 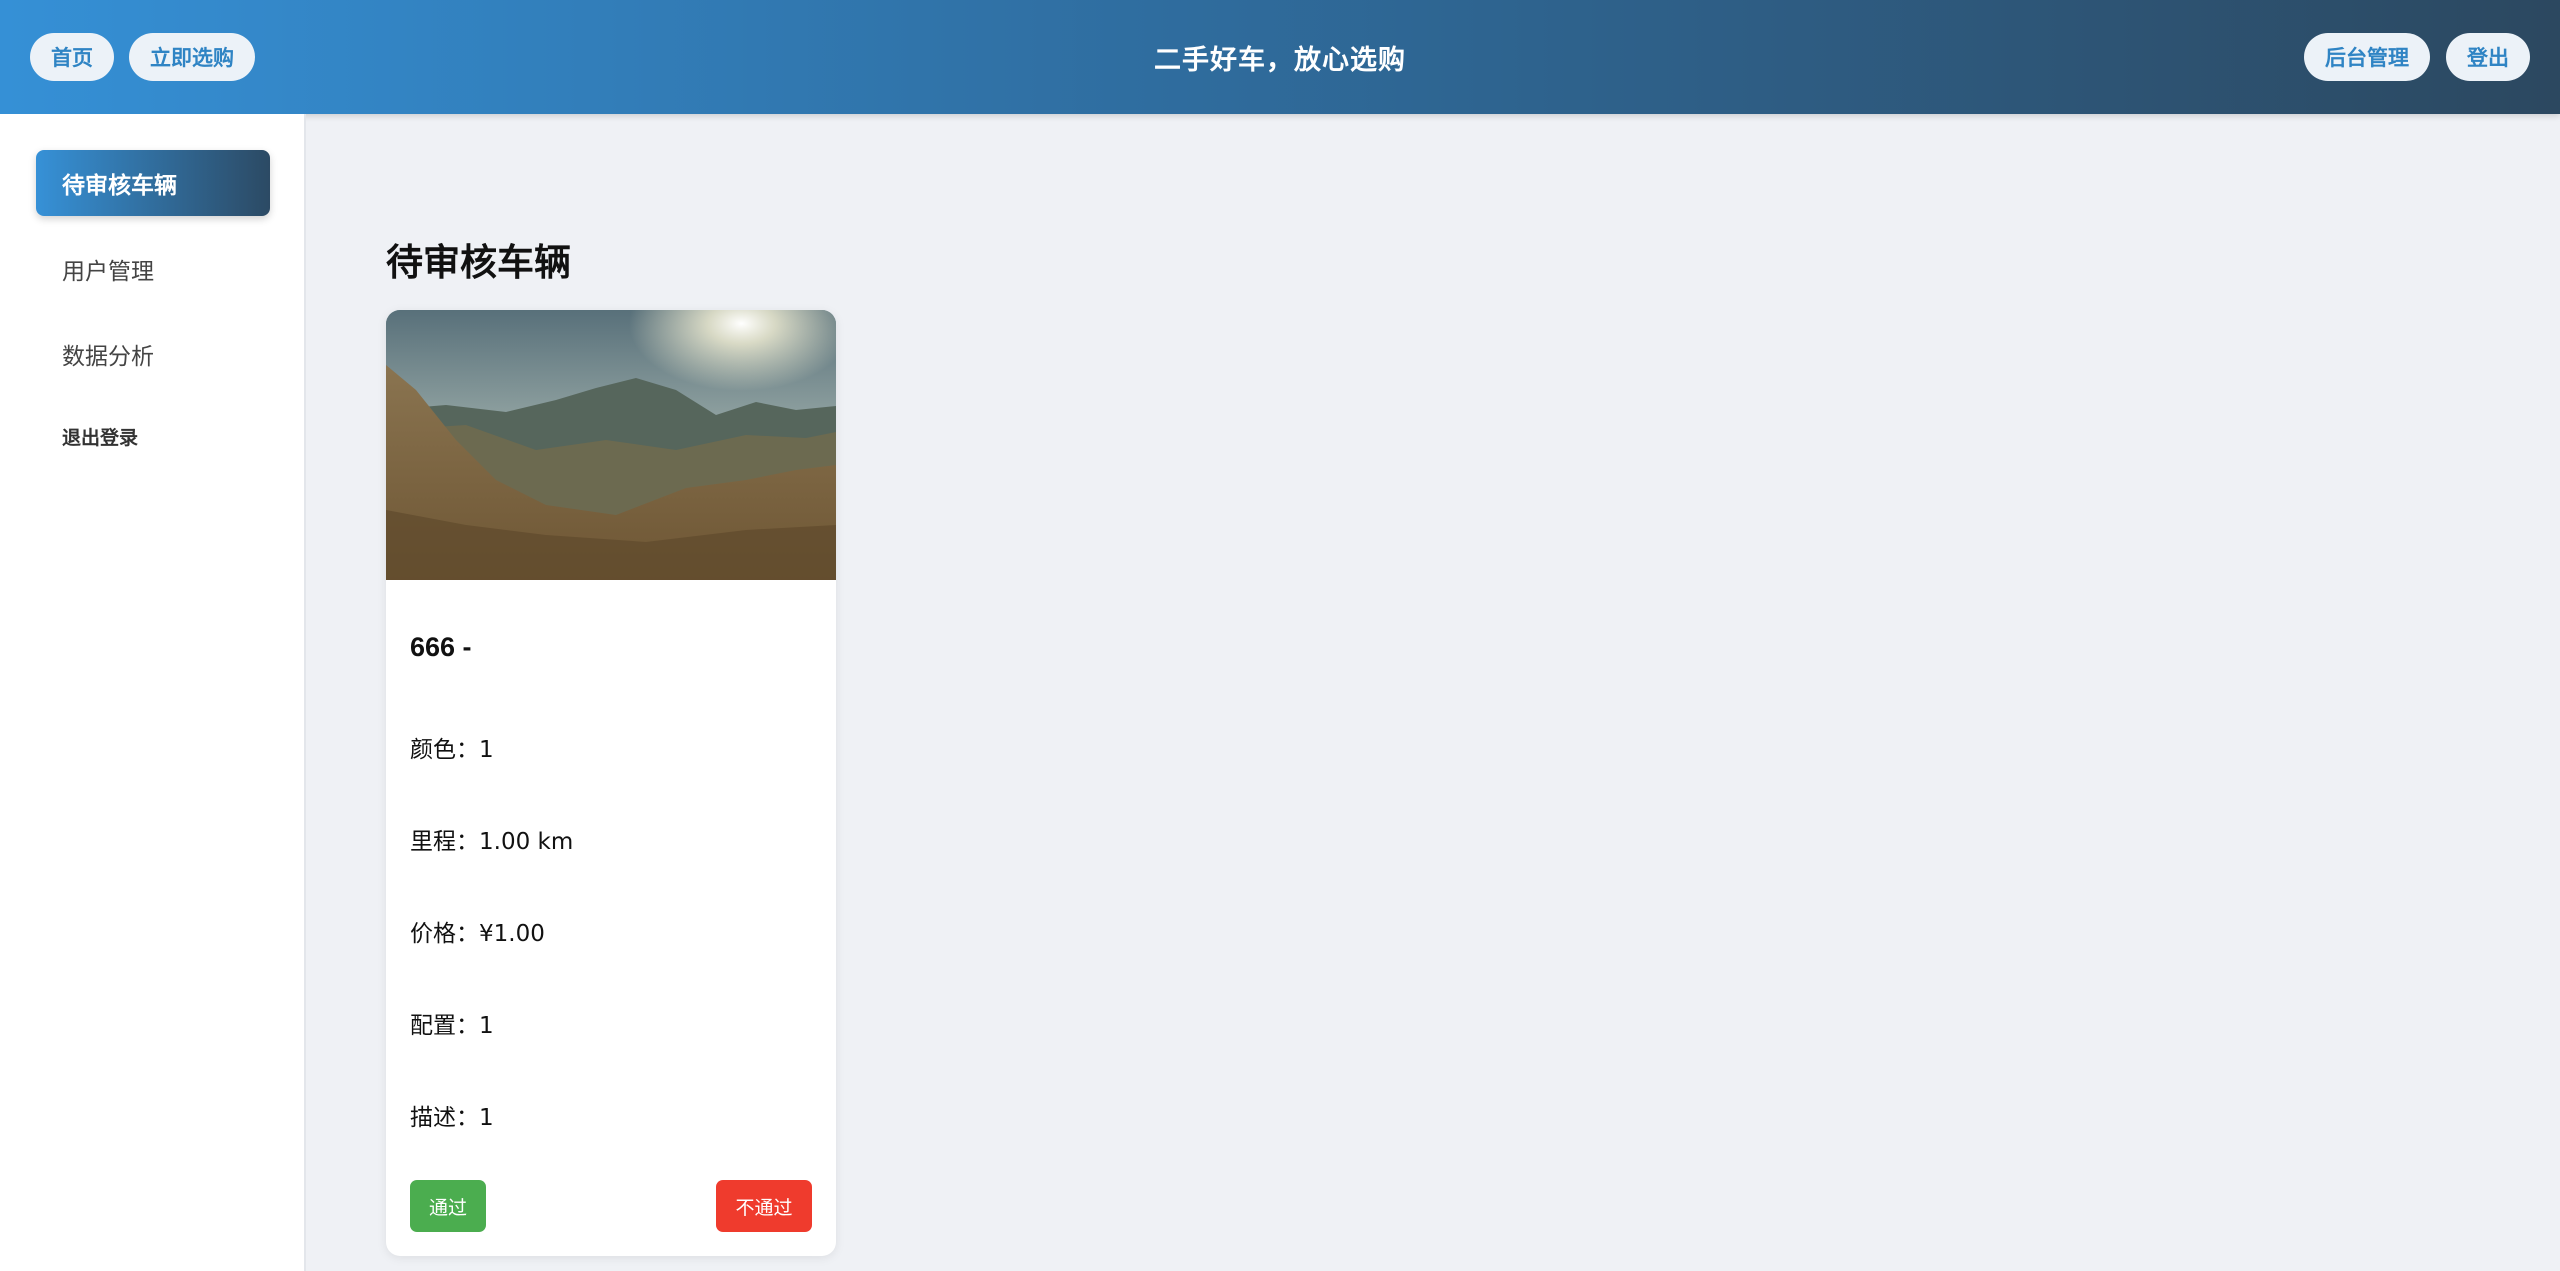 I want to click on vehicle-image, so click(x=611, y=445).